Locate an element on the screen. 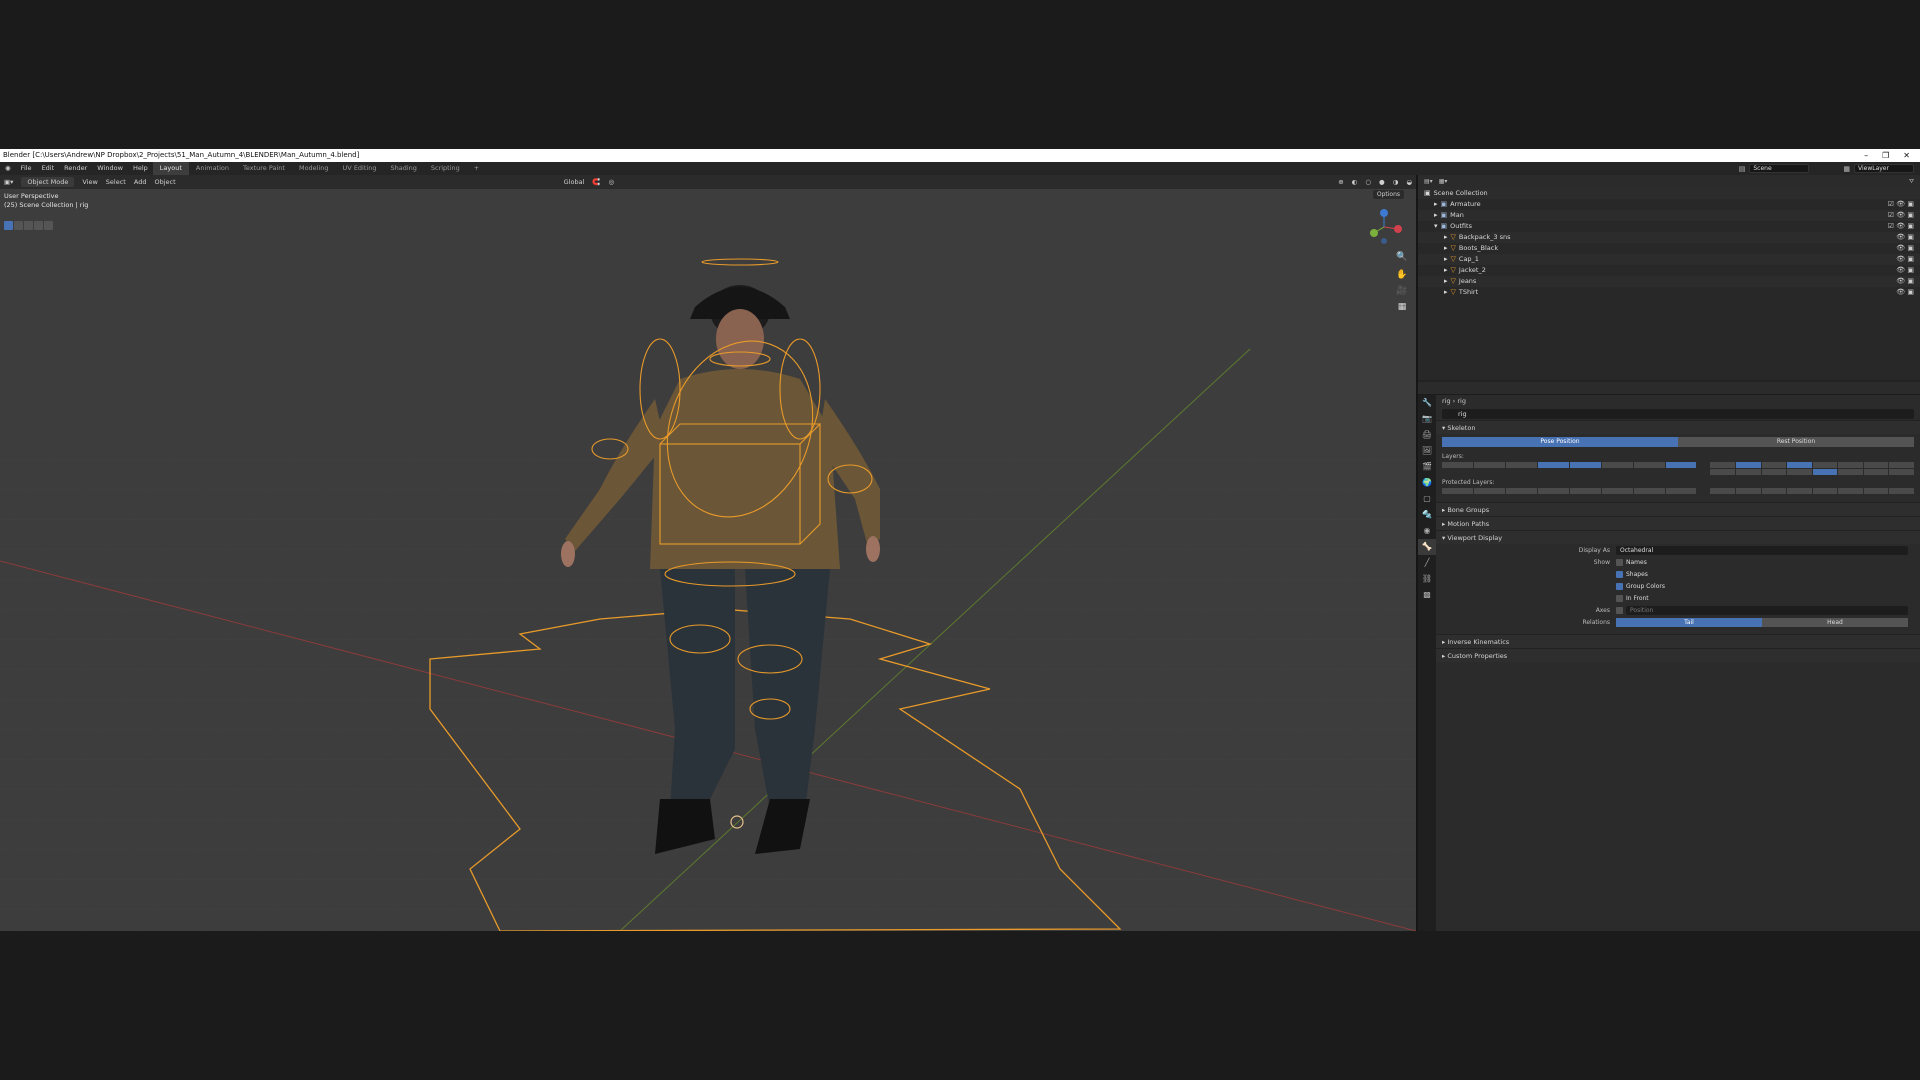 The height and width of the screenshot is (1080, 1920). maximize-icon: ❐ is located at coordinates (1885, 155).